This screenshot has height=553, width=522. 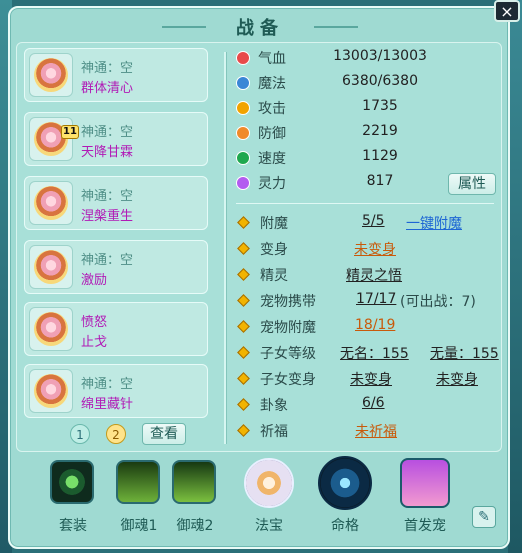 I want to click on tab-suit: 套装, so click(x=73, y=525).